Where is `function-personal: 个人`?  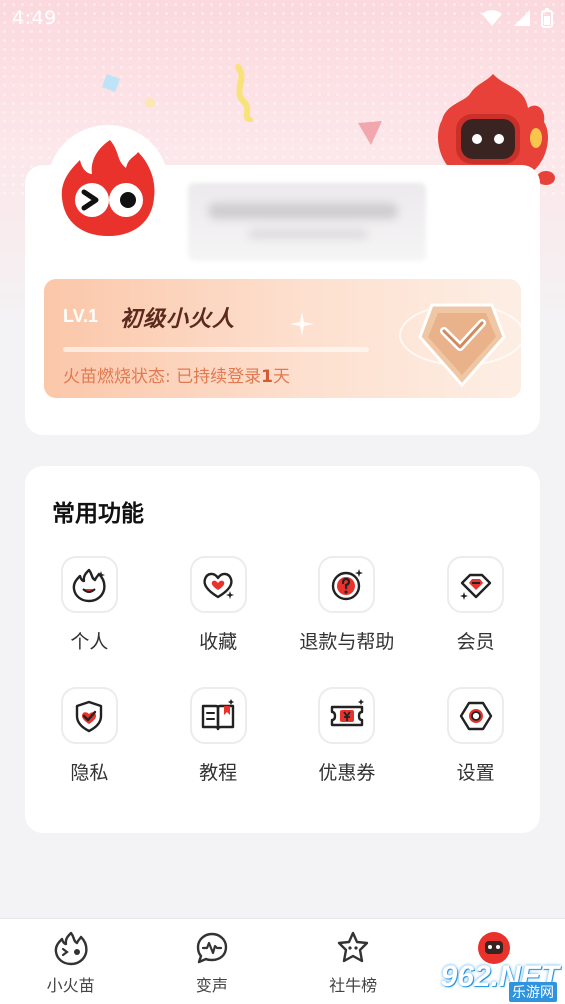 function-personal: 个人 is located at coordinates (89, 605).